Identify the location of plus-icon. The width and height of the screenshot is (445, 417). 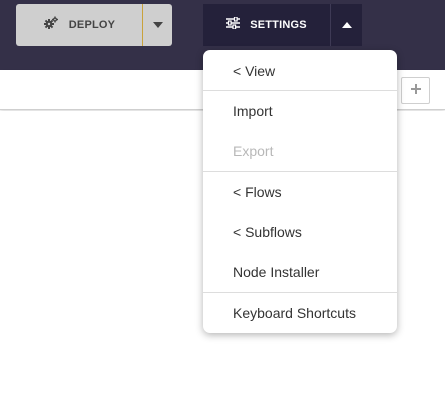
(416, 91).